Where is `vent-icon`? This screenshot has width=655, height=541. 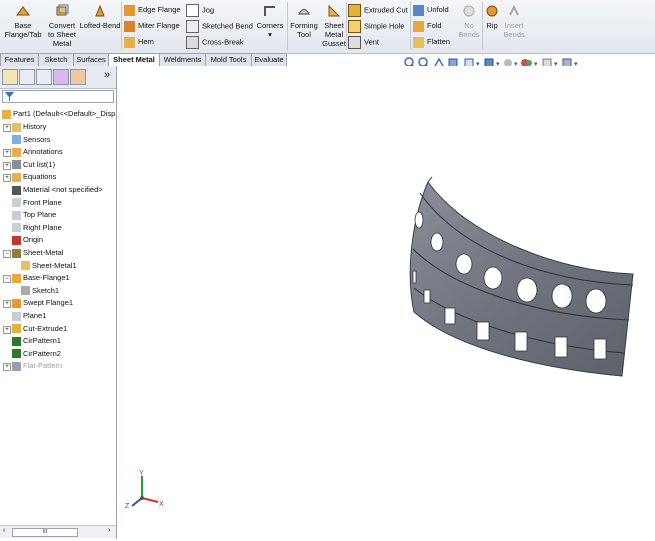 vent-icon is located at coordinates (354, 42).